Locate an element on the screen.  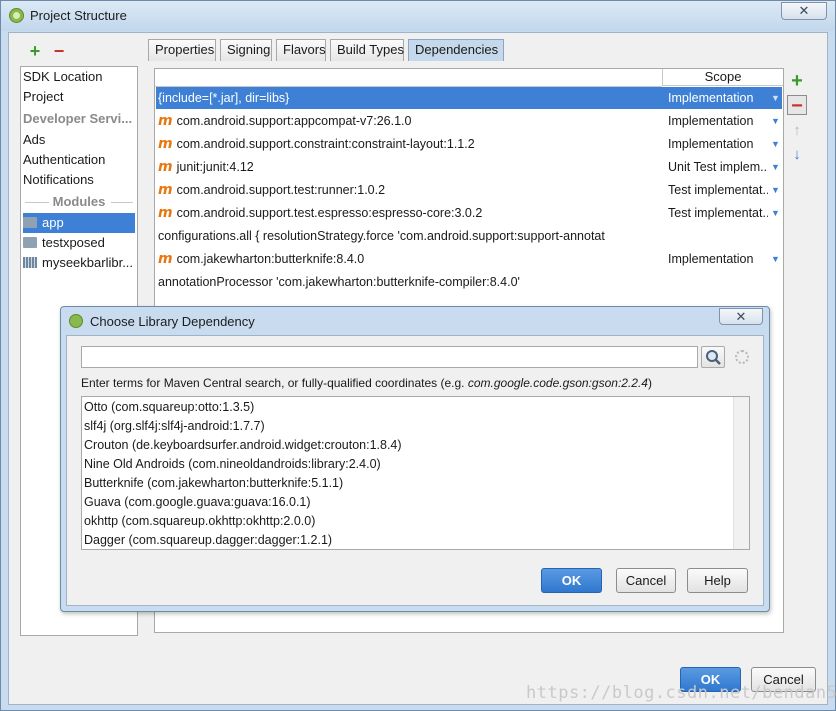
title-bar: Project Structure ✕ is located at coordinates (418, 16).